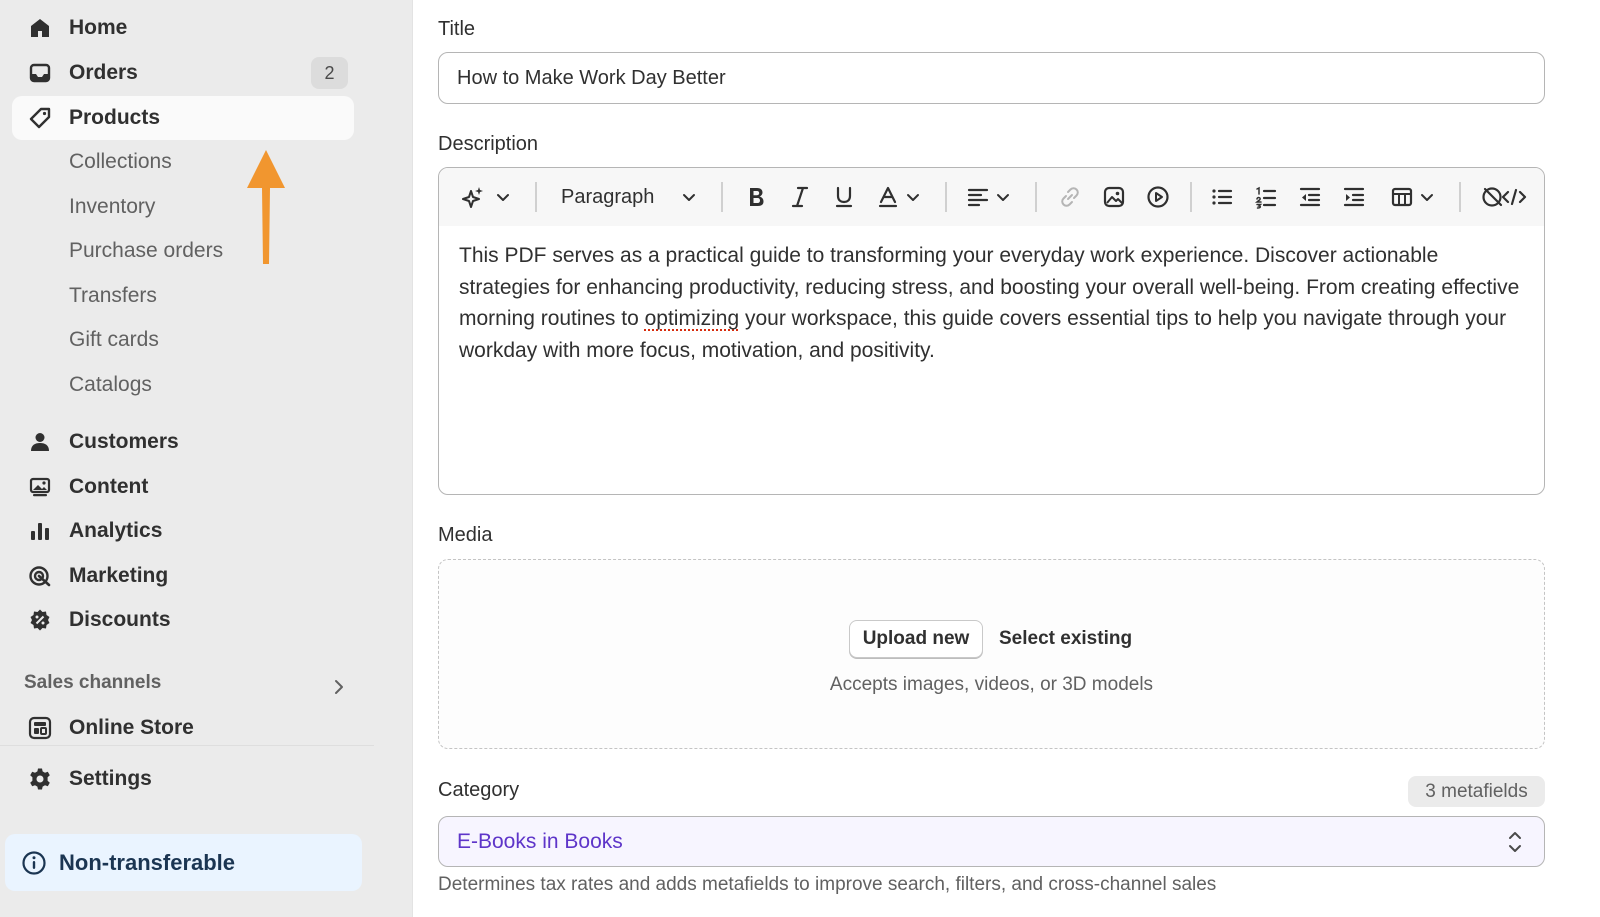  Describe the element at coordinates (40, 620) in the screenshot. I see `discount-icon` at that location.